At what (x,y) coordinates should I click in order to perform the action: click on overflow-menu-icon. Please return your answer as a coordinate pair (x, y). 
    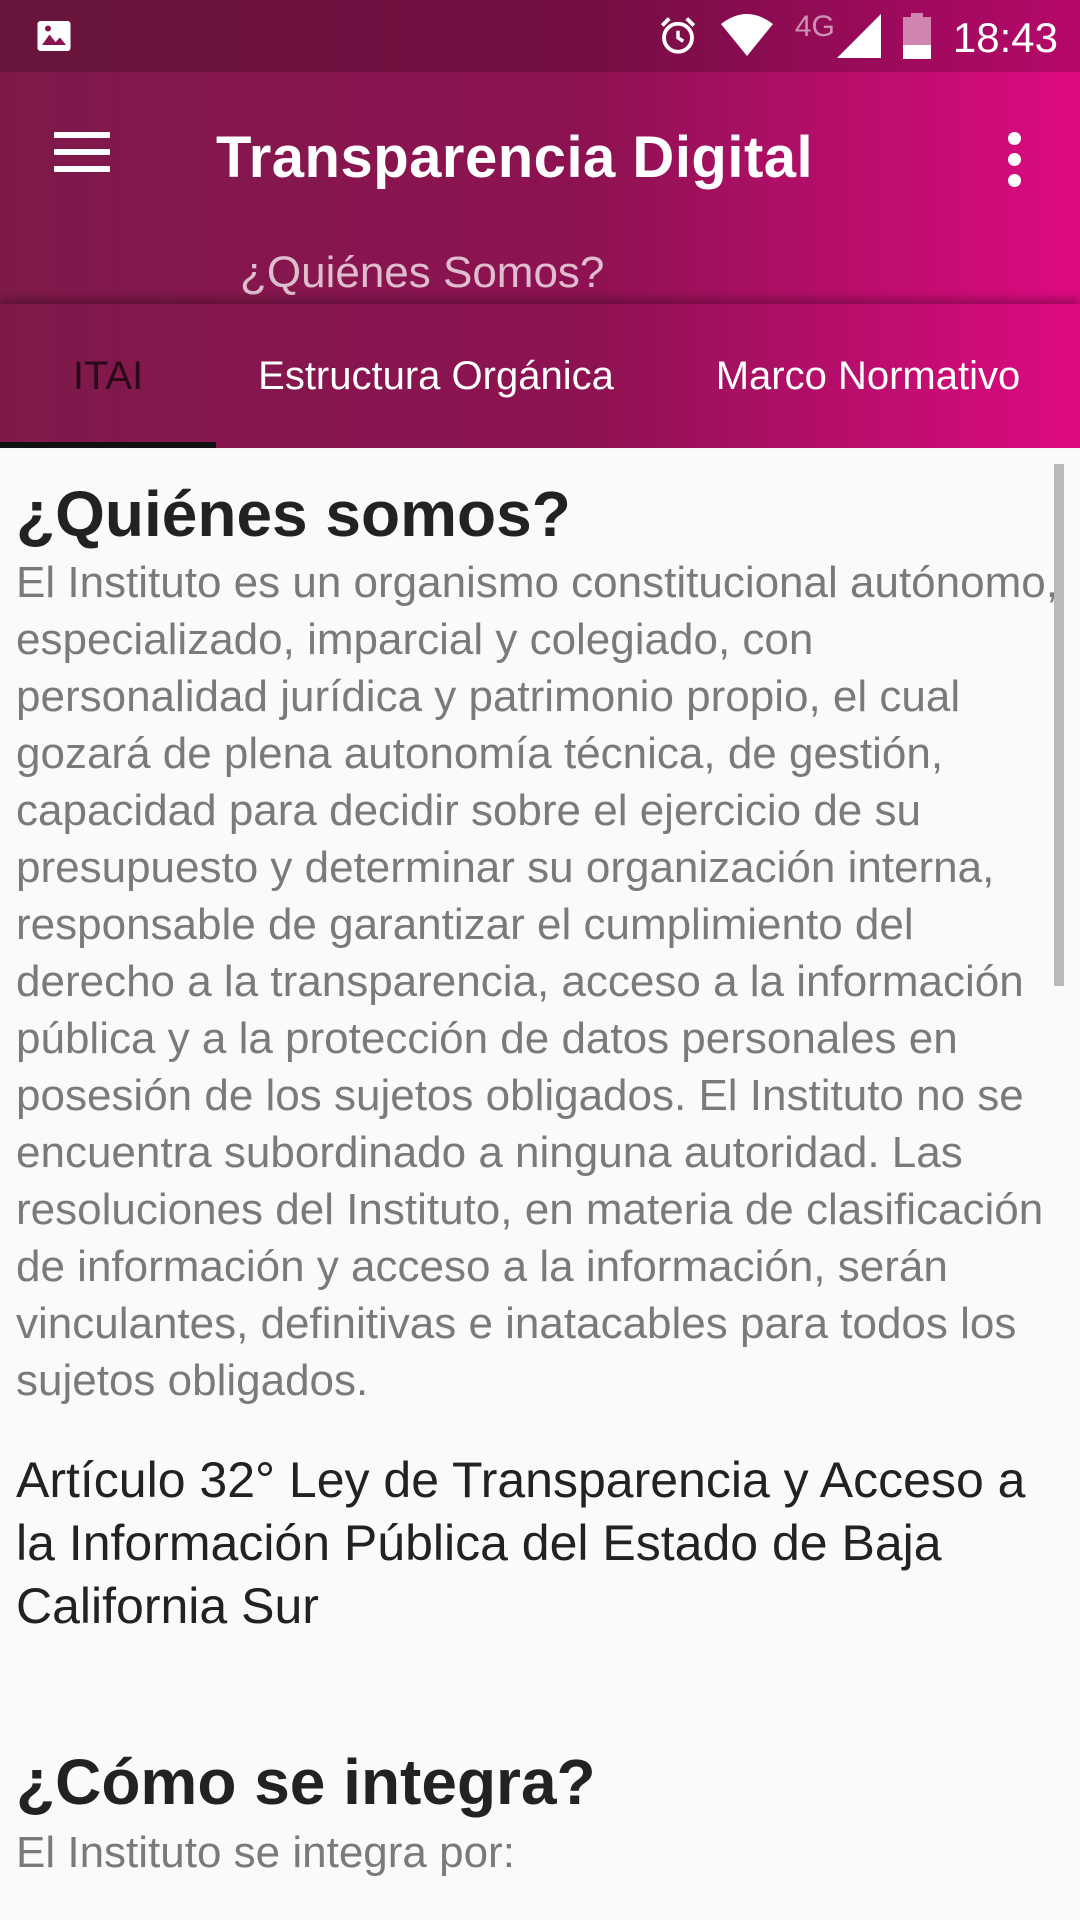
    Looking at the image, I should click on (1014, 162).